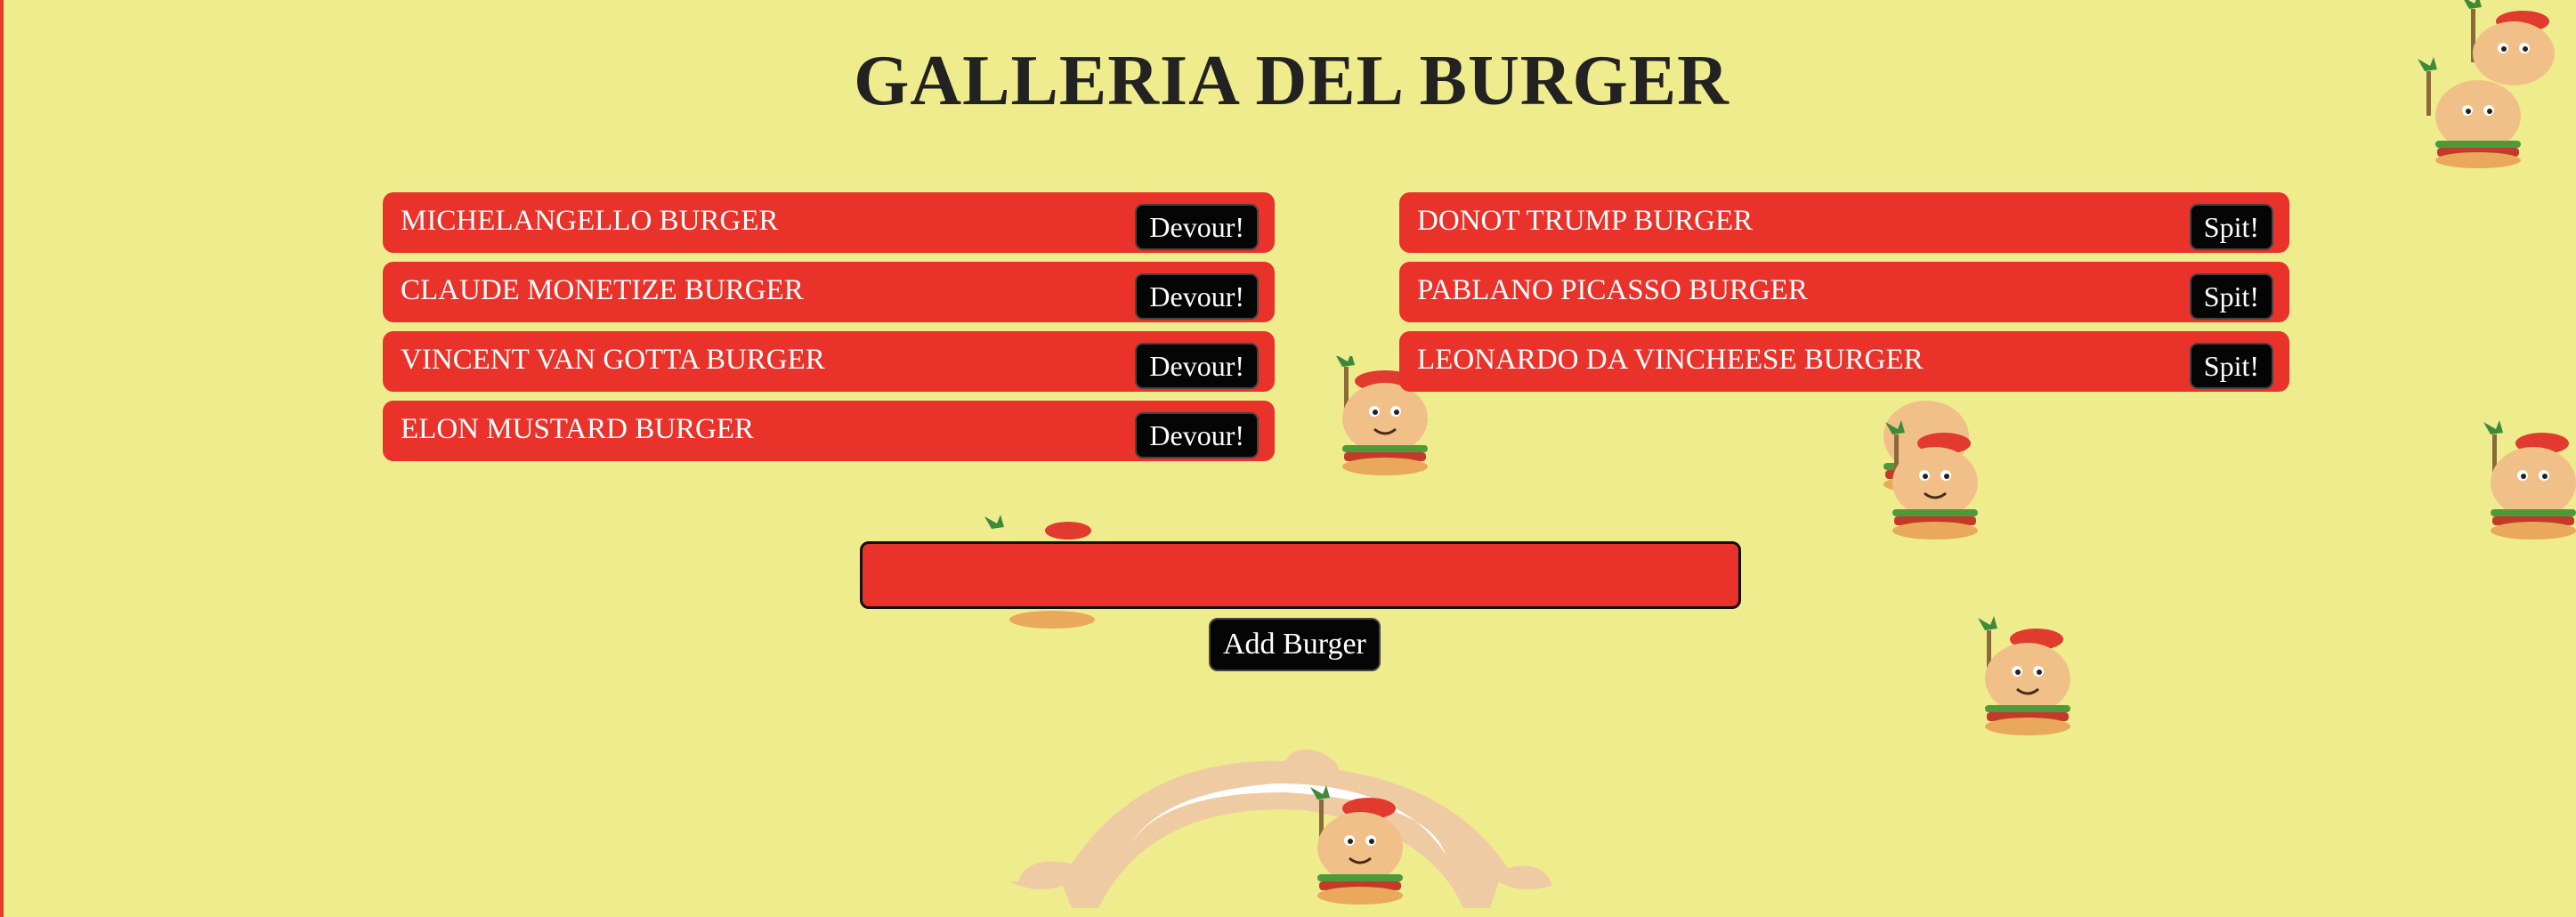 The image size is (2576, 917). What do you see at coordinates (1586, 221) in the screenshot?
I see `burger-name: DONOT TRUMP BURGER` at bounding box center [1586, 221].